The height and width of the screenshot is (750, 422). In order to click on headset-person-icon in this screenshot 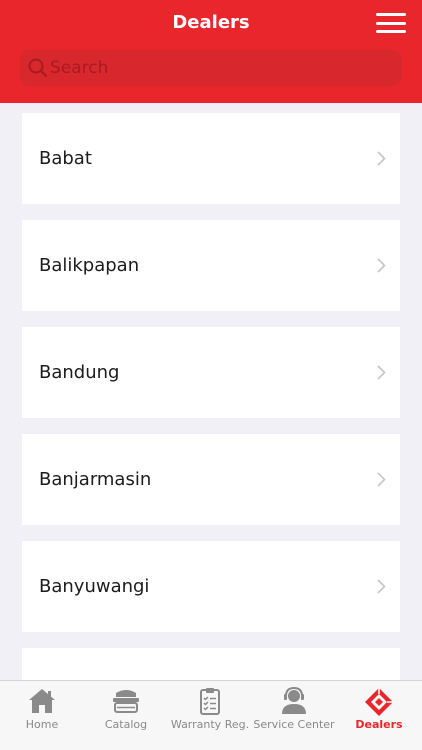, I will do `click(294, 700)`.